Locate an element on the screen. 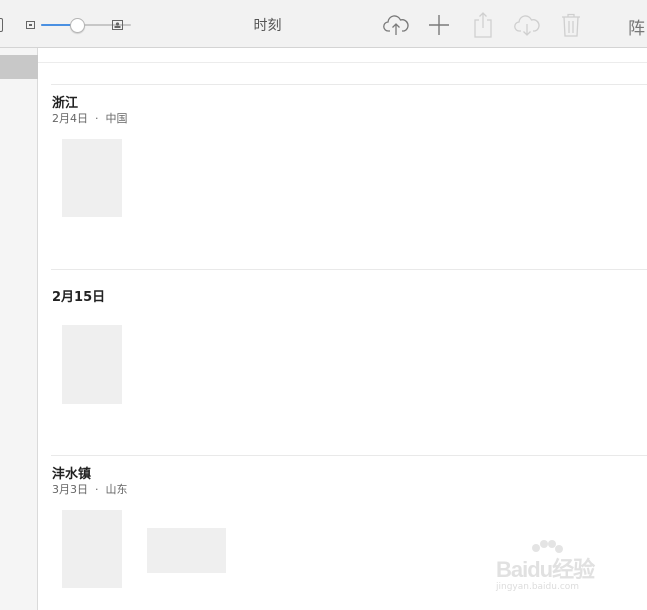 This screenshot has width=647, height=610. add-button is located at coordinates (439, 25).